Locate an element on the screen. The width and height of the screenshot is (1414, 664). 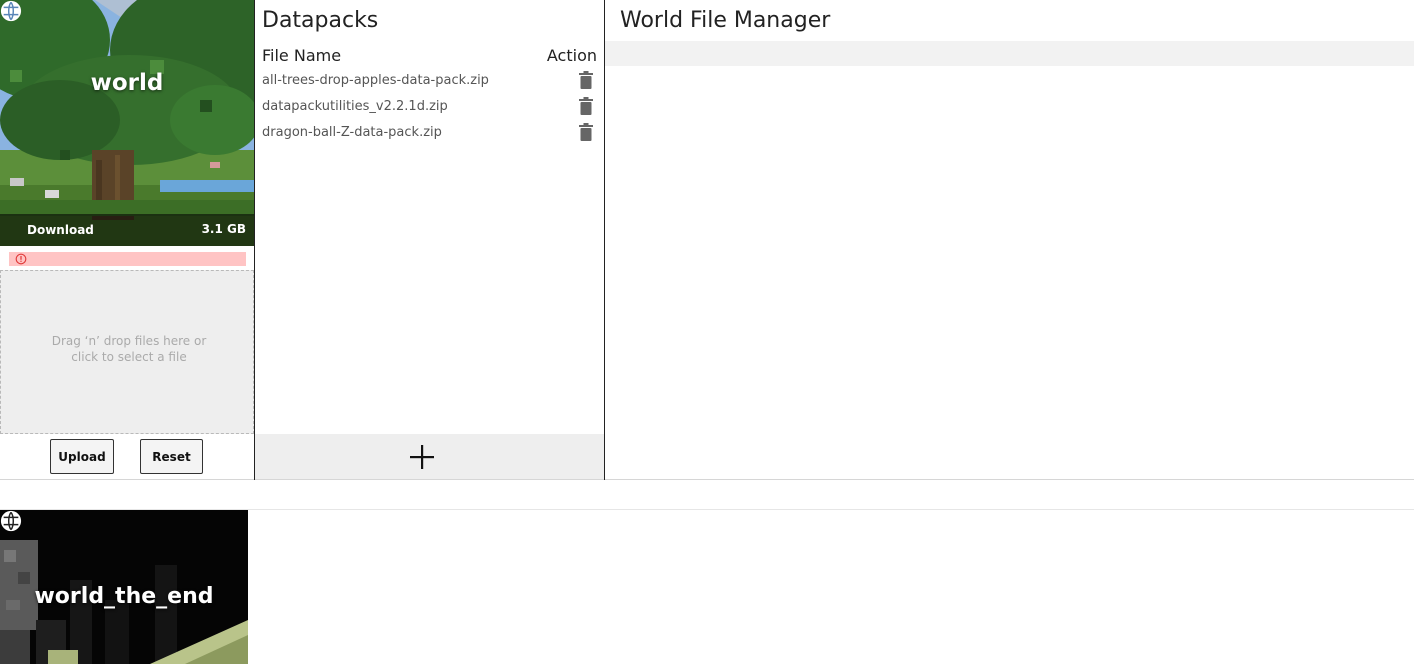
column-header-file-name: File Name is located at coordinates (302, 55).